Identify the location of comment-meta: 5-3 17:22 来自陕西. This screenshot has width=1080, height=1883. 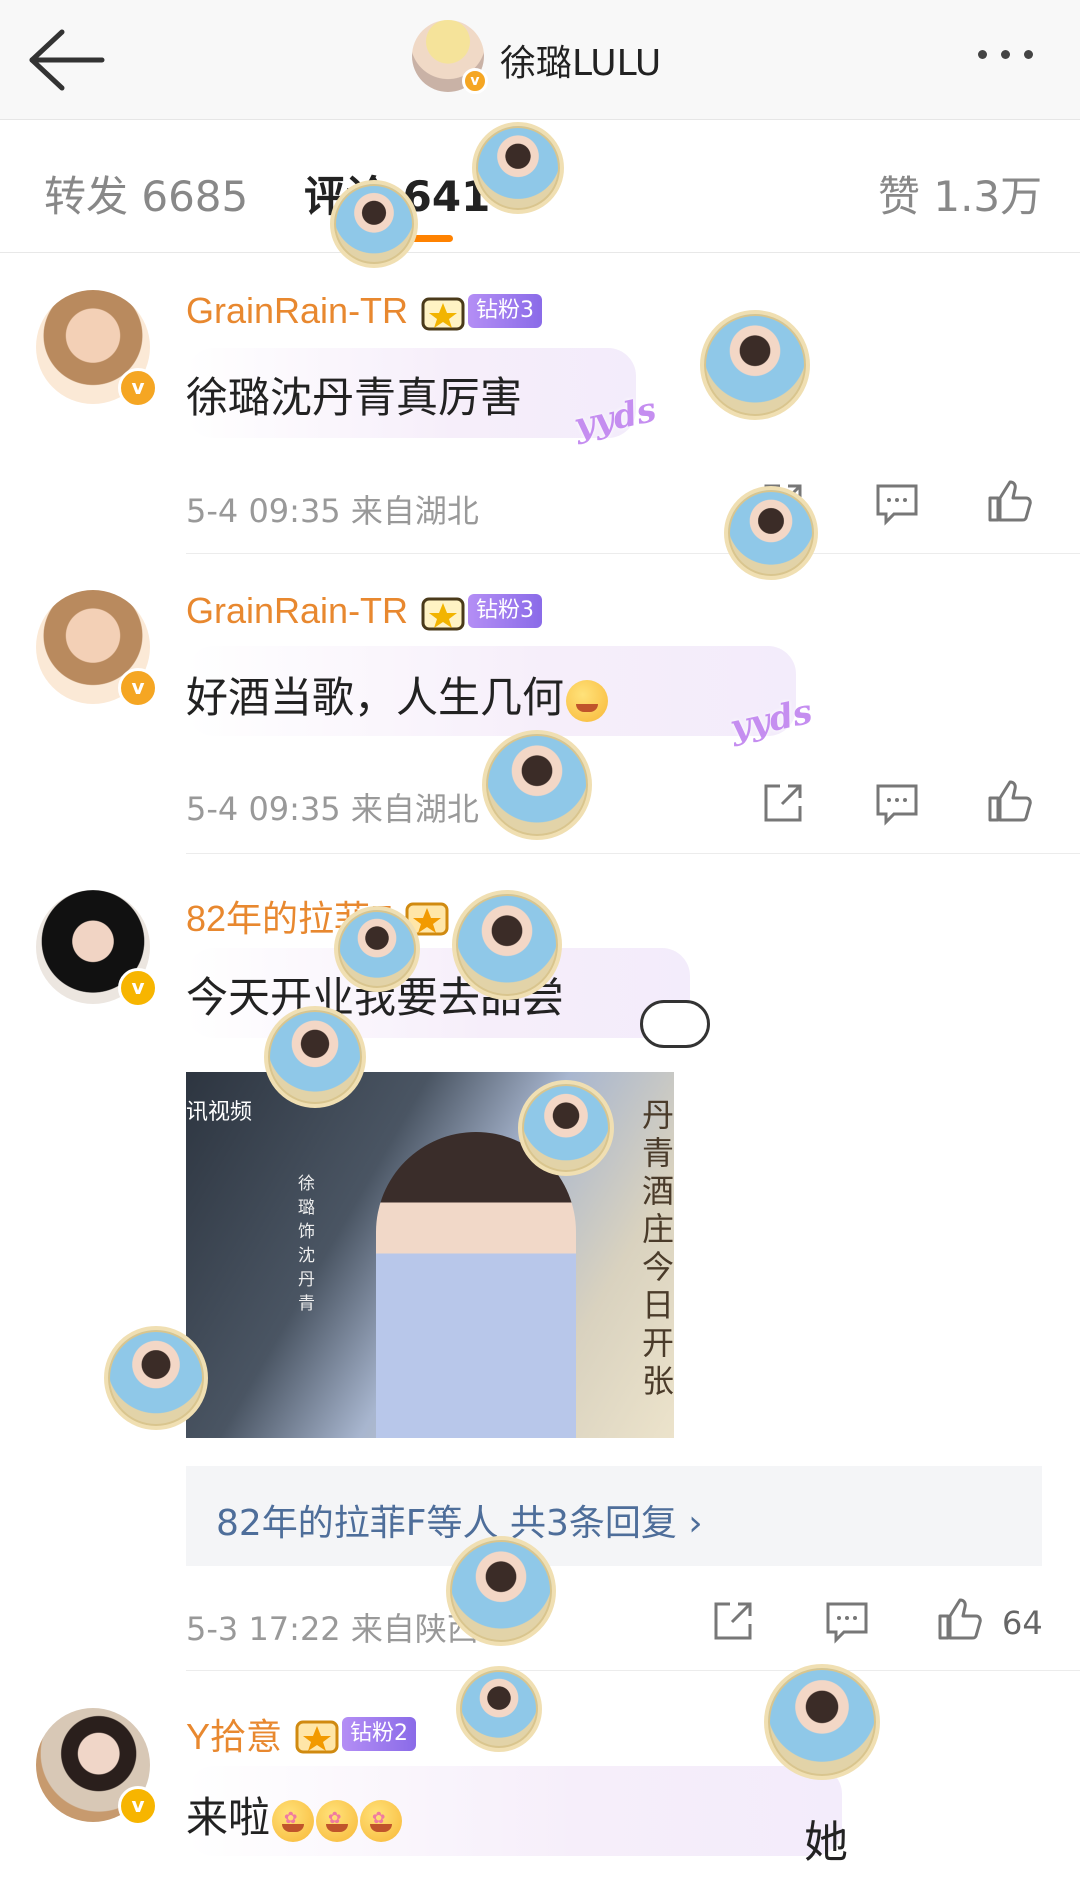
(332, 1629).